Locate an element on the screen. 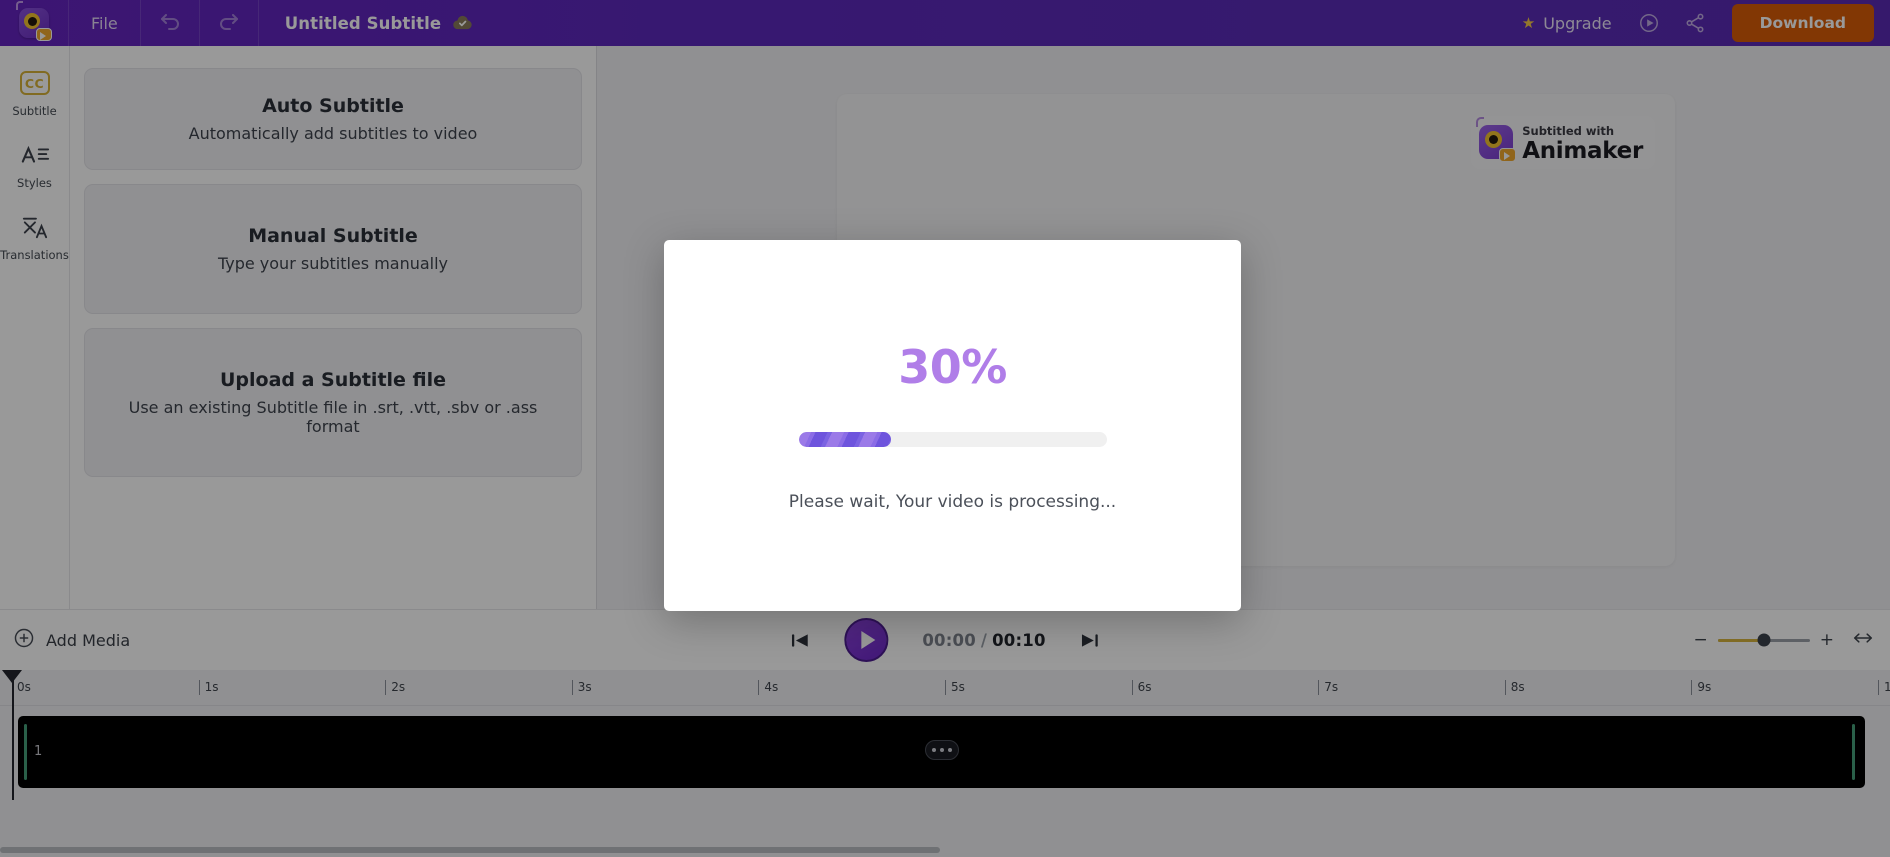 The image size is (1890, 857). progress-bar-fill is located at coordinates (844, 439).